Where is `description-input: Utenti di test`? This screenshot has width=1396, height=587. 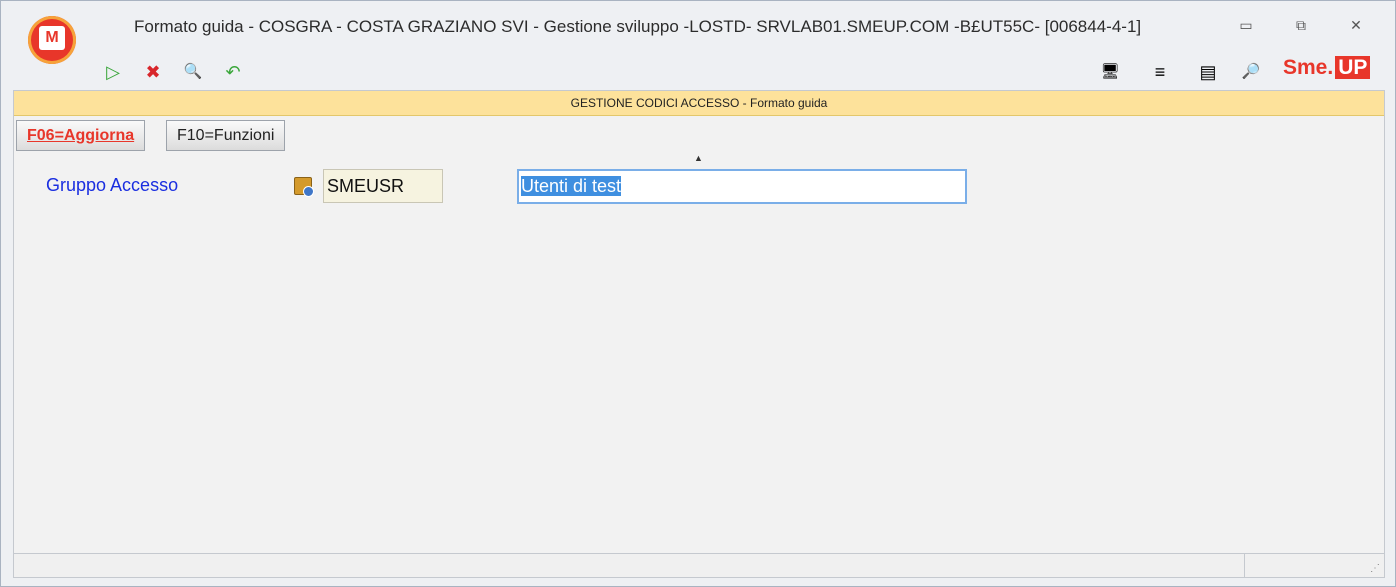 description-input: Utenti di test is located at coordinates (742, 186).